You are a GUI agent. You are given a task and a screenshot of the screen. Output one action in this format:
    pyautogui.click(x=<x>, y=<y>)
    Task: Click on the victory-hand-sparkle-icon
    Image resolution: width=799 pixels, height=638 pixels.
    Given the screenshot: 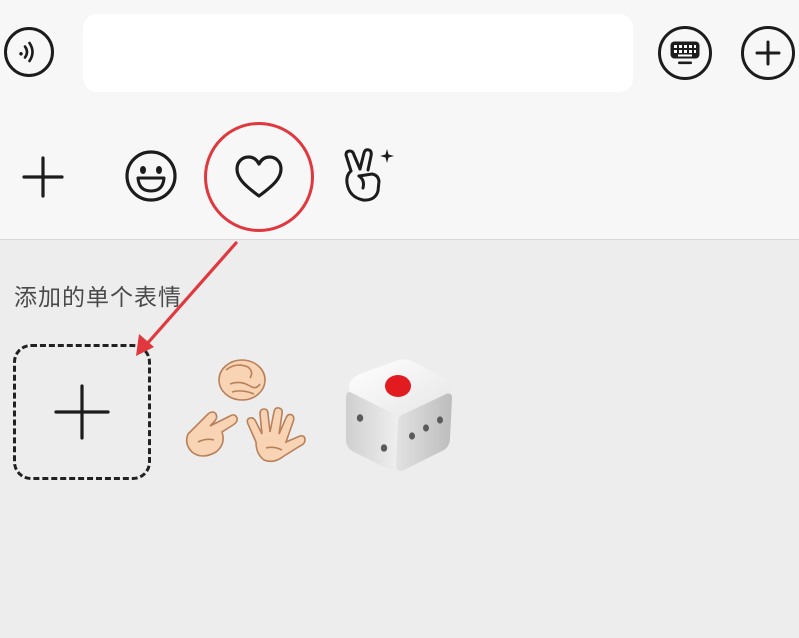 What is the action you would take?
    pyautogui.click(x=369, y=175)
    